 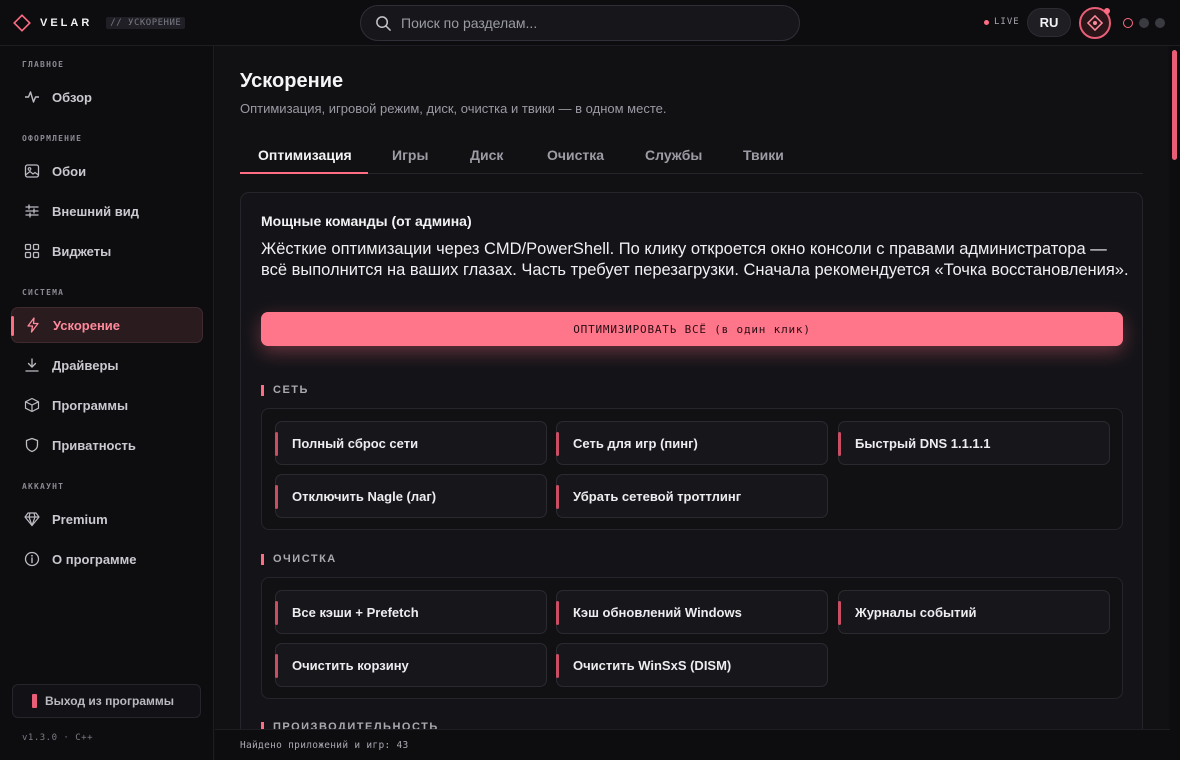 I want to click on grid-icon, so click(x=32, y=251).